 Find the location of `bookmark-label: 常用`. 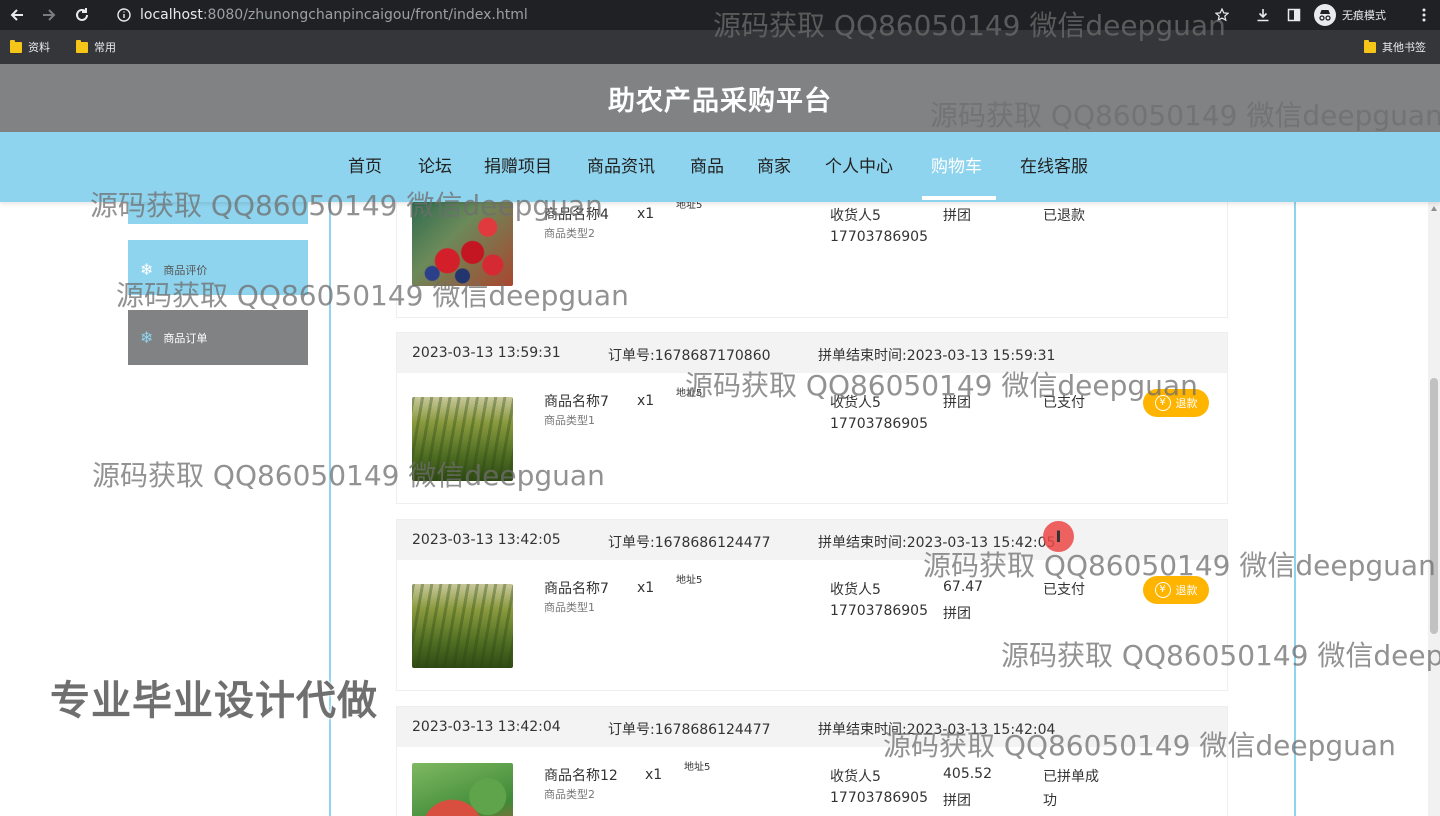

bookmark-label: 常用 is located at coordinates (105, 47).